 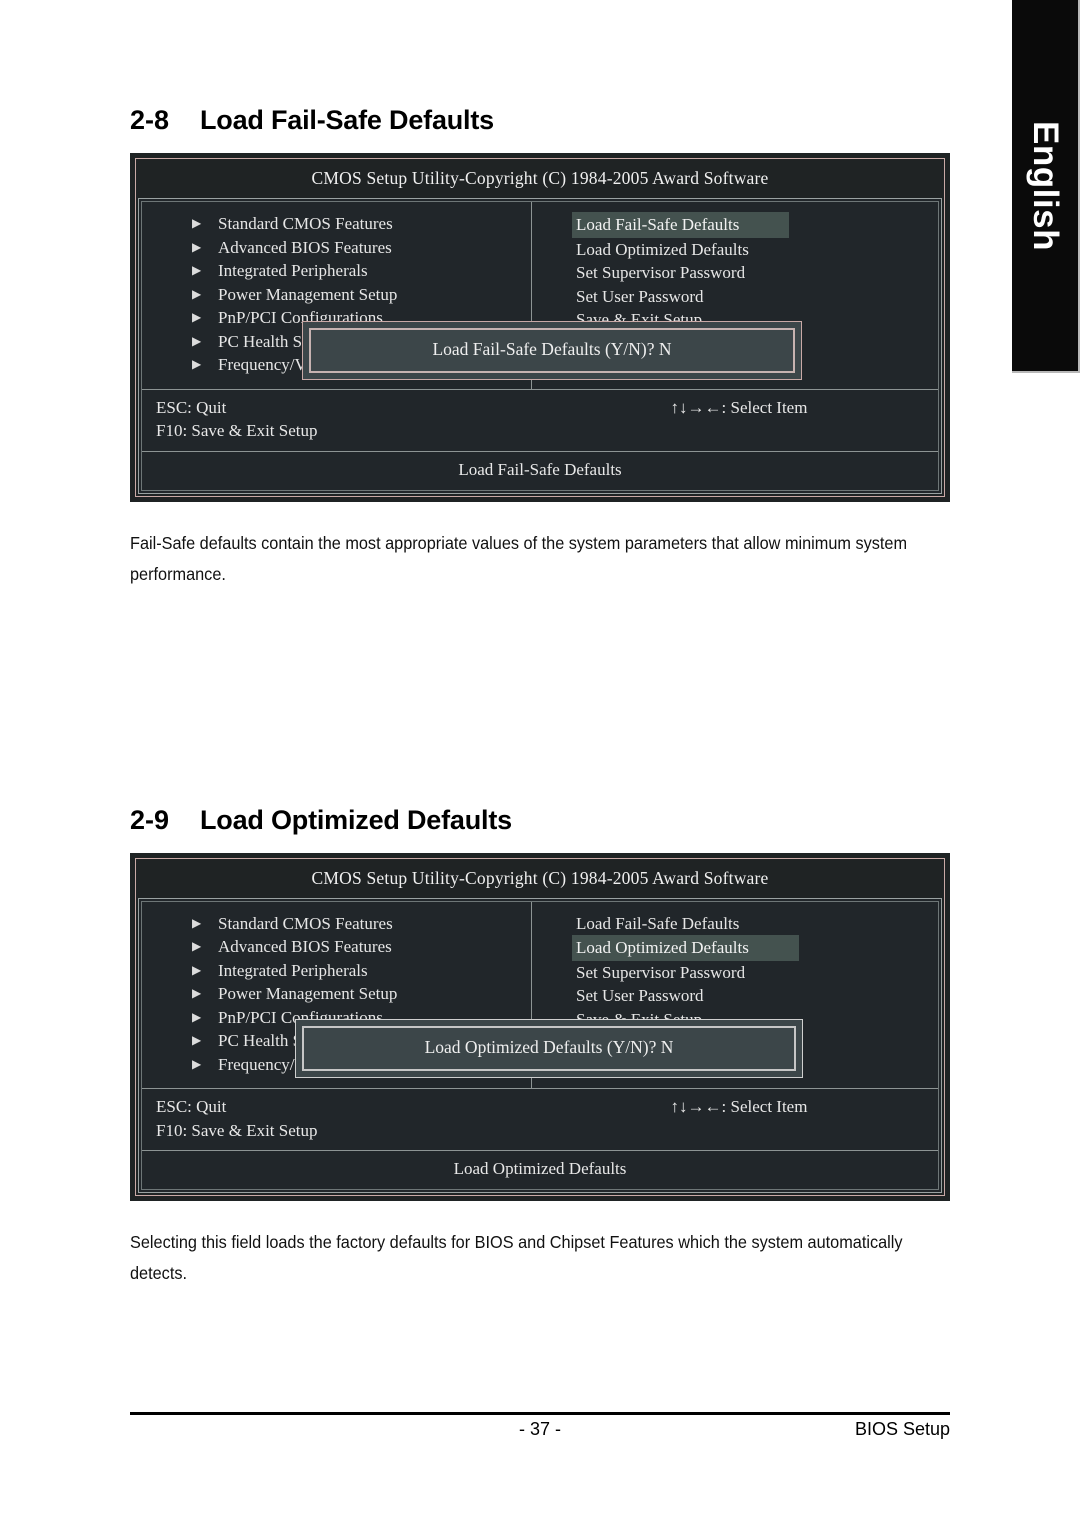 I want to click on language-tab-label: English, so click(x=1045, y=185).